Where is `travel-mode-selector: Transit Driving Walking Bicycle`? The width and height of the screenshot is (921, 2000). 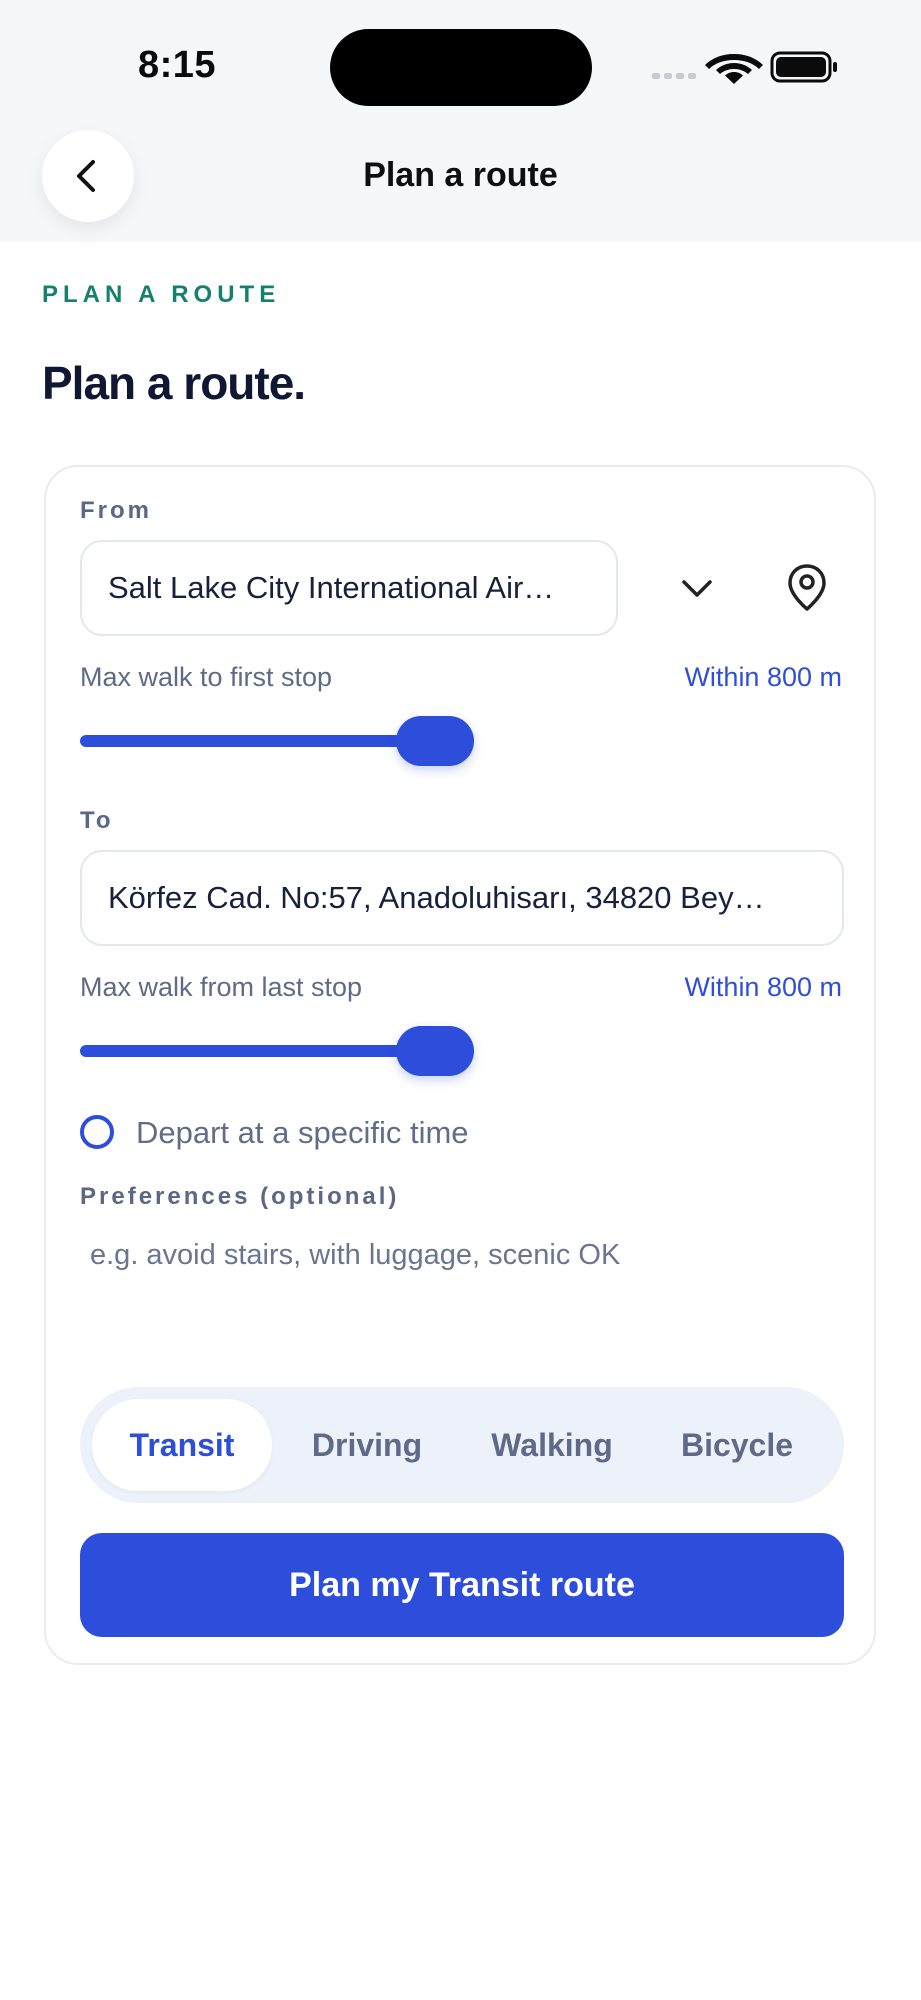
travel-mode-selector: Transit Driving Walking Bicycle is located at coordinates (462, 1445).